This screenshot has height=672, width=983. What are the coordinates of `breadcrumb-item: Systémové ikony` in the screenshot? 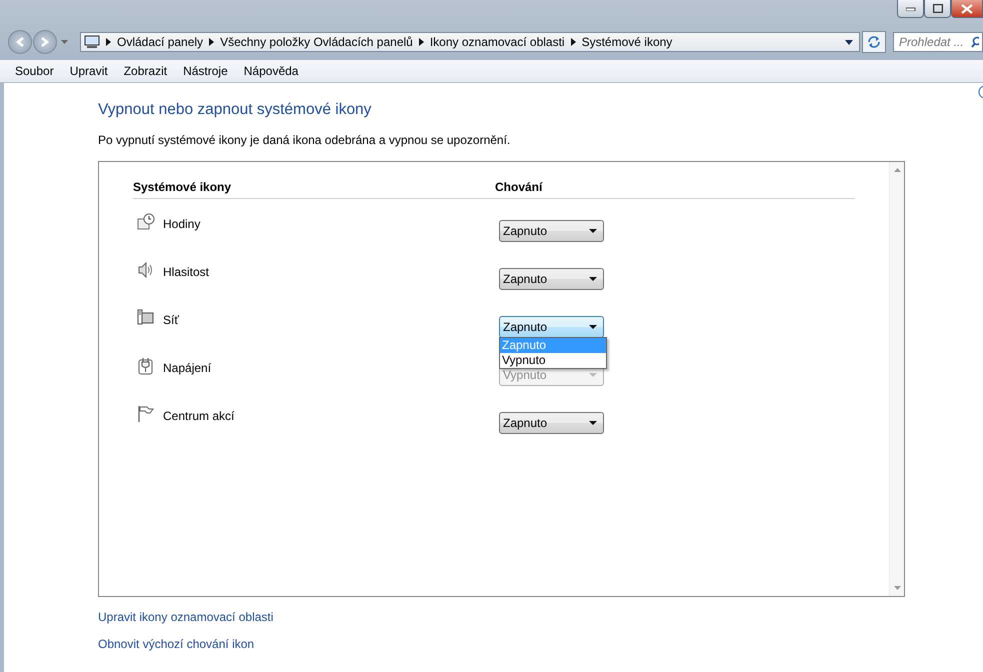 It's located at (627, 42).